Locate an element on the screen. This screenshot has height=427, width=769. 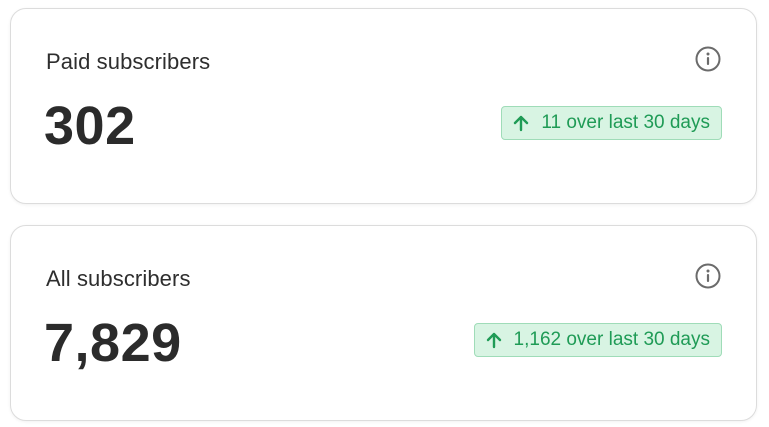
subscriber-count: 302 is located at coordinates (90, 126).